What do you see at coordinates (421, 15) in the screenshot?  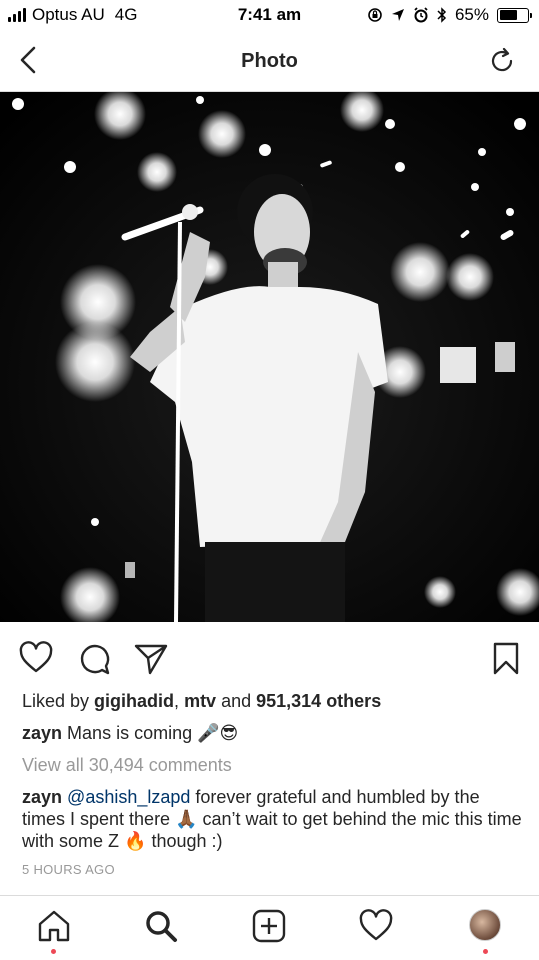 I see `alarm-icon` at bounding box center [421, 15].